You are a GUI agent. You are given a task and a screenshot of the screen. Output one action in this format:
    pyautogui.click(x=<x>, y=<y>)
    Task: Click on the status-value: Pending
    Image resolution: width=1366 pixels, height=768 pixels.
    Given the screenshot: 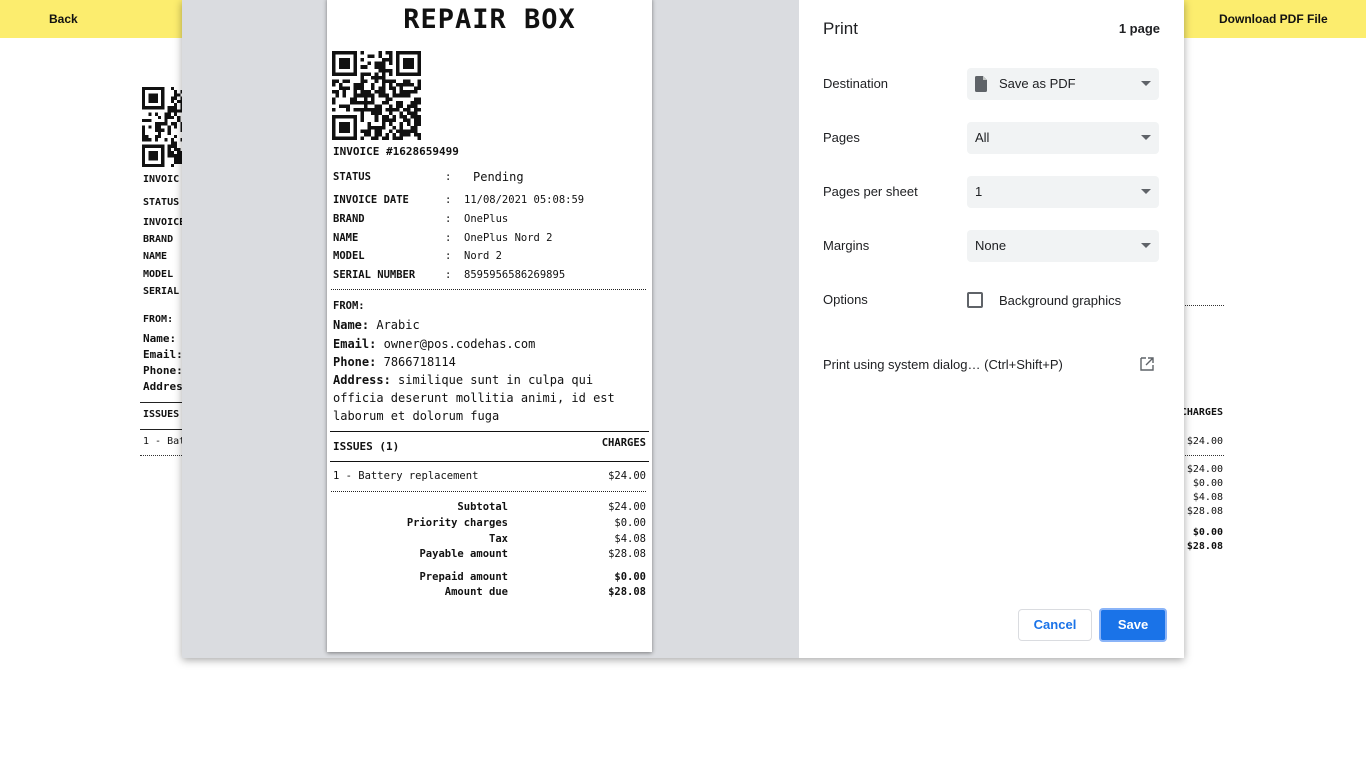 What is the action you would take?
    pyautogui.click(x=498, y=177)
    